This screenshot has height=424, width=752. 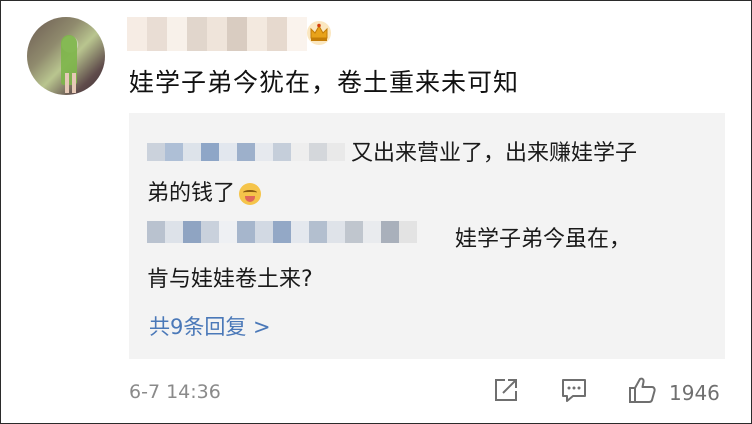 What do you see at coordinates (319, 33) in the screenshot?
I see `crown-icon` at bounding box center [319, 33].